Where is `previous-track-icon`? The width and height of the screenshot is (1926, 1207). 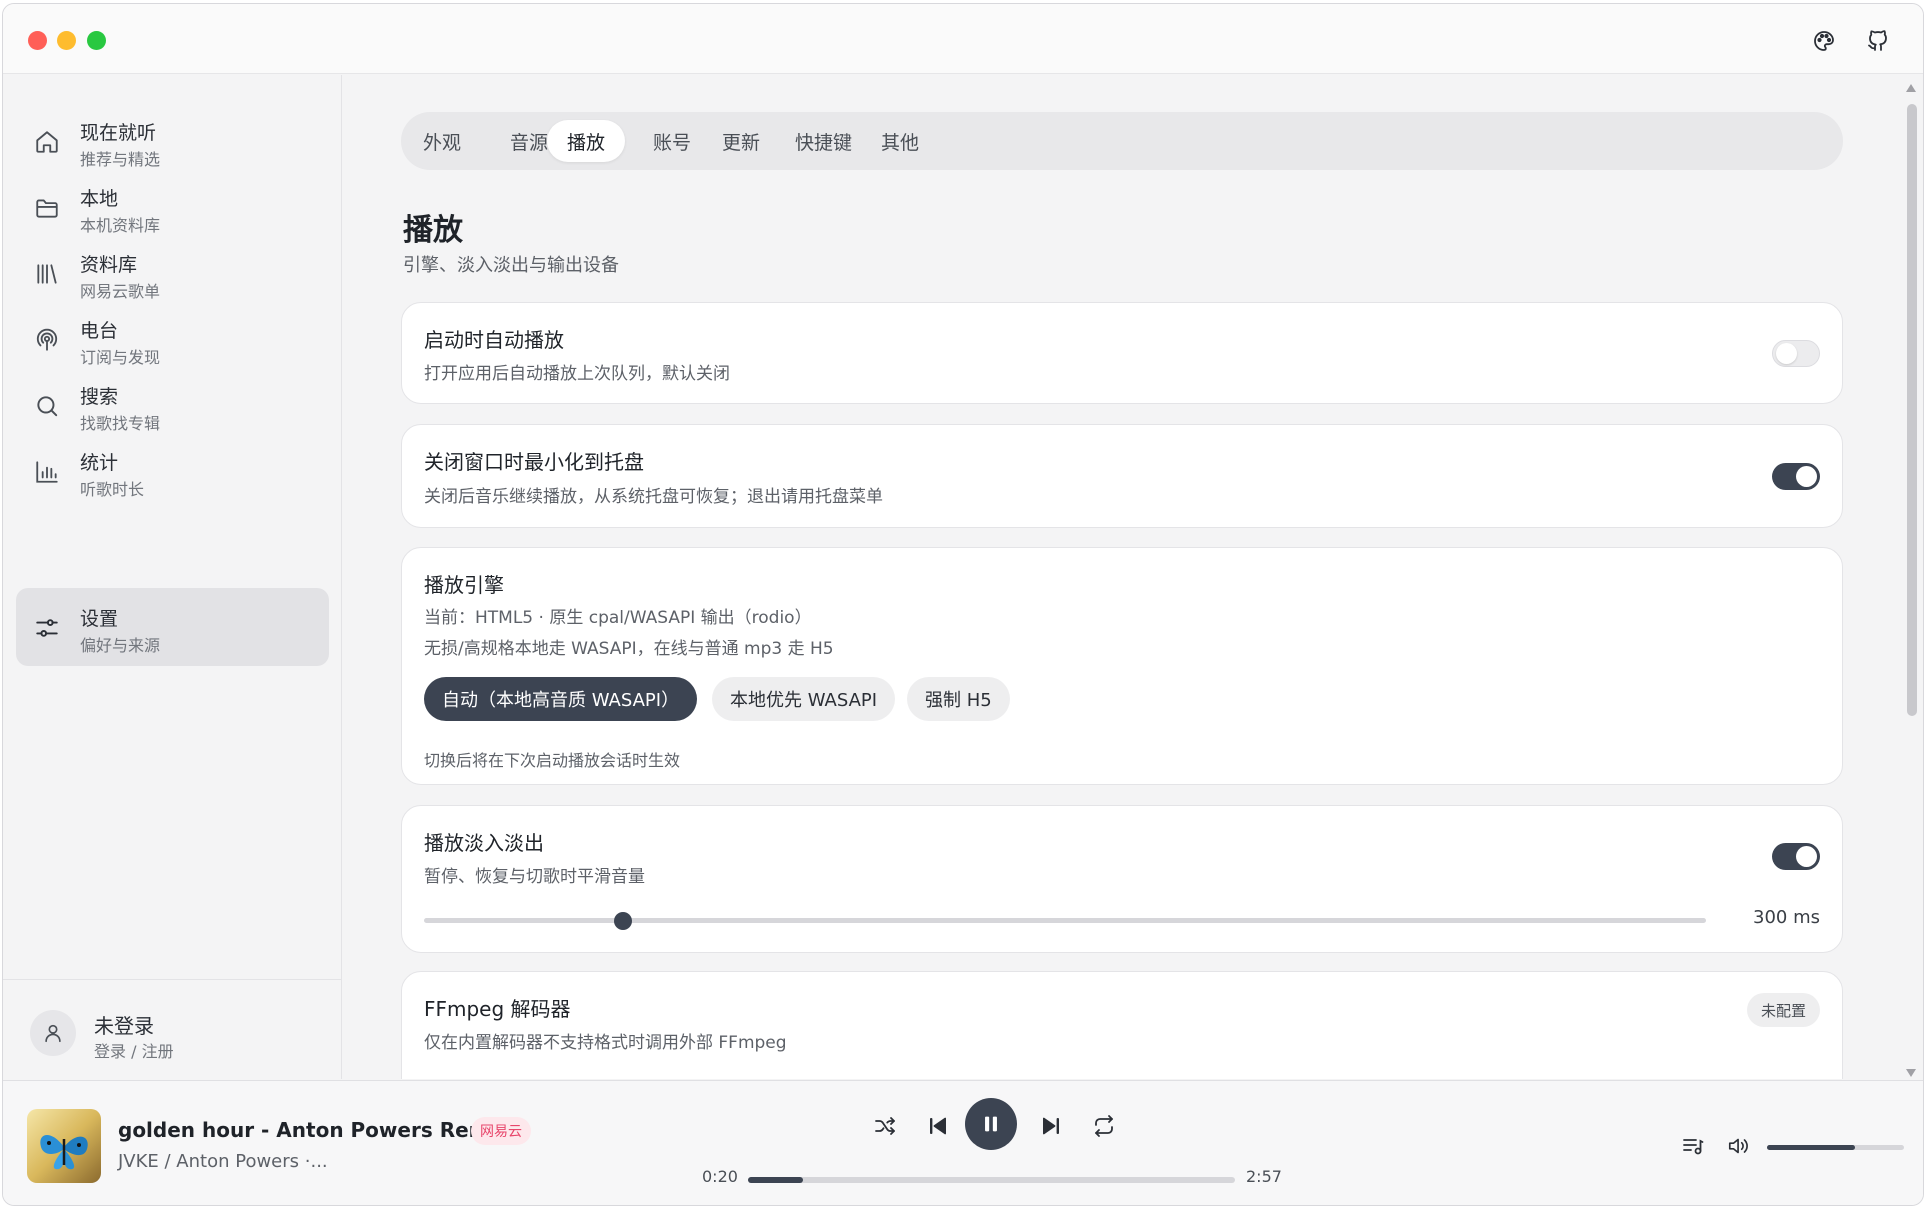 previous-track-icon is located at coordinates (938, 1126).